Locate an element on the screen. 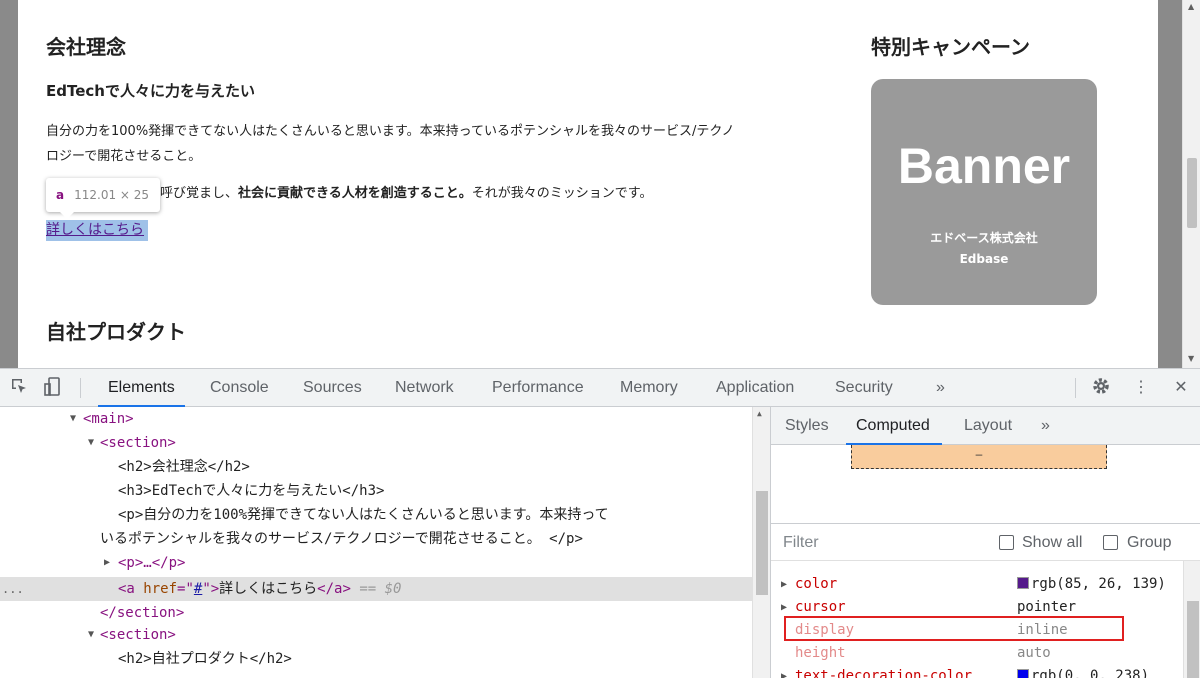 The image size is (1200, 678). dom-node-main: <main> is located at coordinates (108, 419).